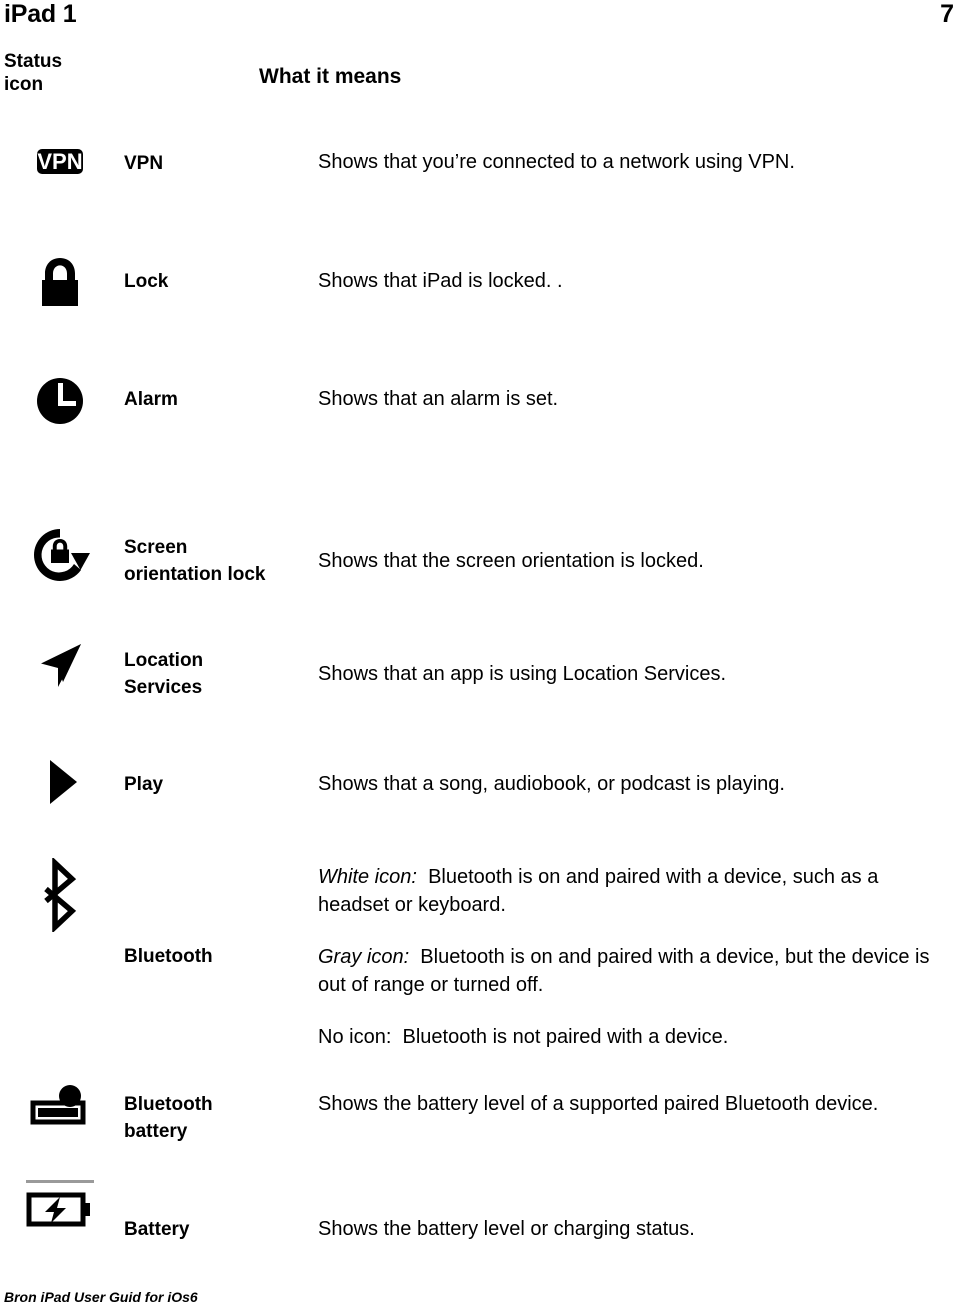 The width and height of the screenshot is (960, 1316). Describe the element at coordinates (367, 877) in the screenshot. I see `white-icon-lead: White icon:` at that location.